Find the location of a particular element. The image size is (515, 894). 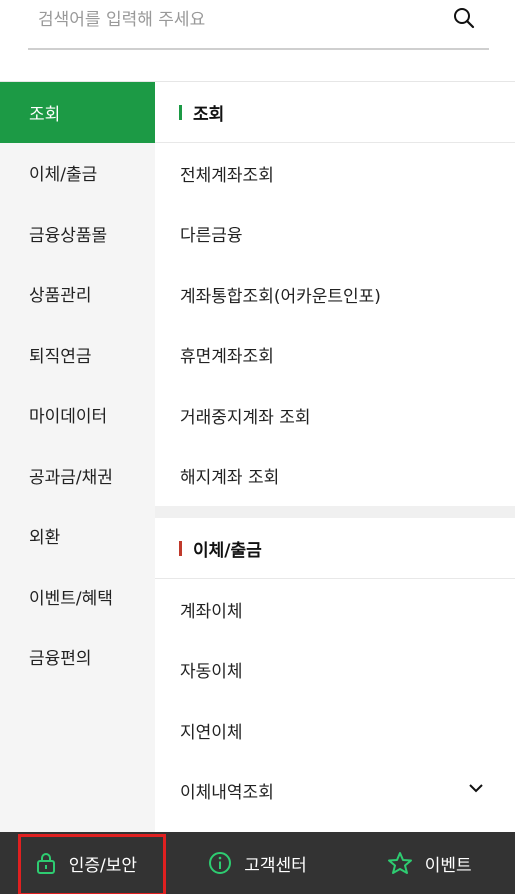

event-button: 이벤트 is located at coordinates (429, 863).